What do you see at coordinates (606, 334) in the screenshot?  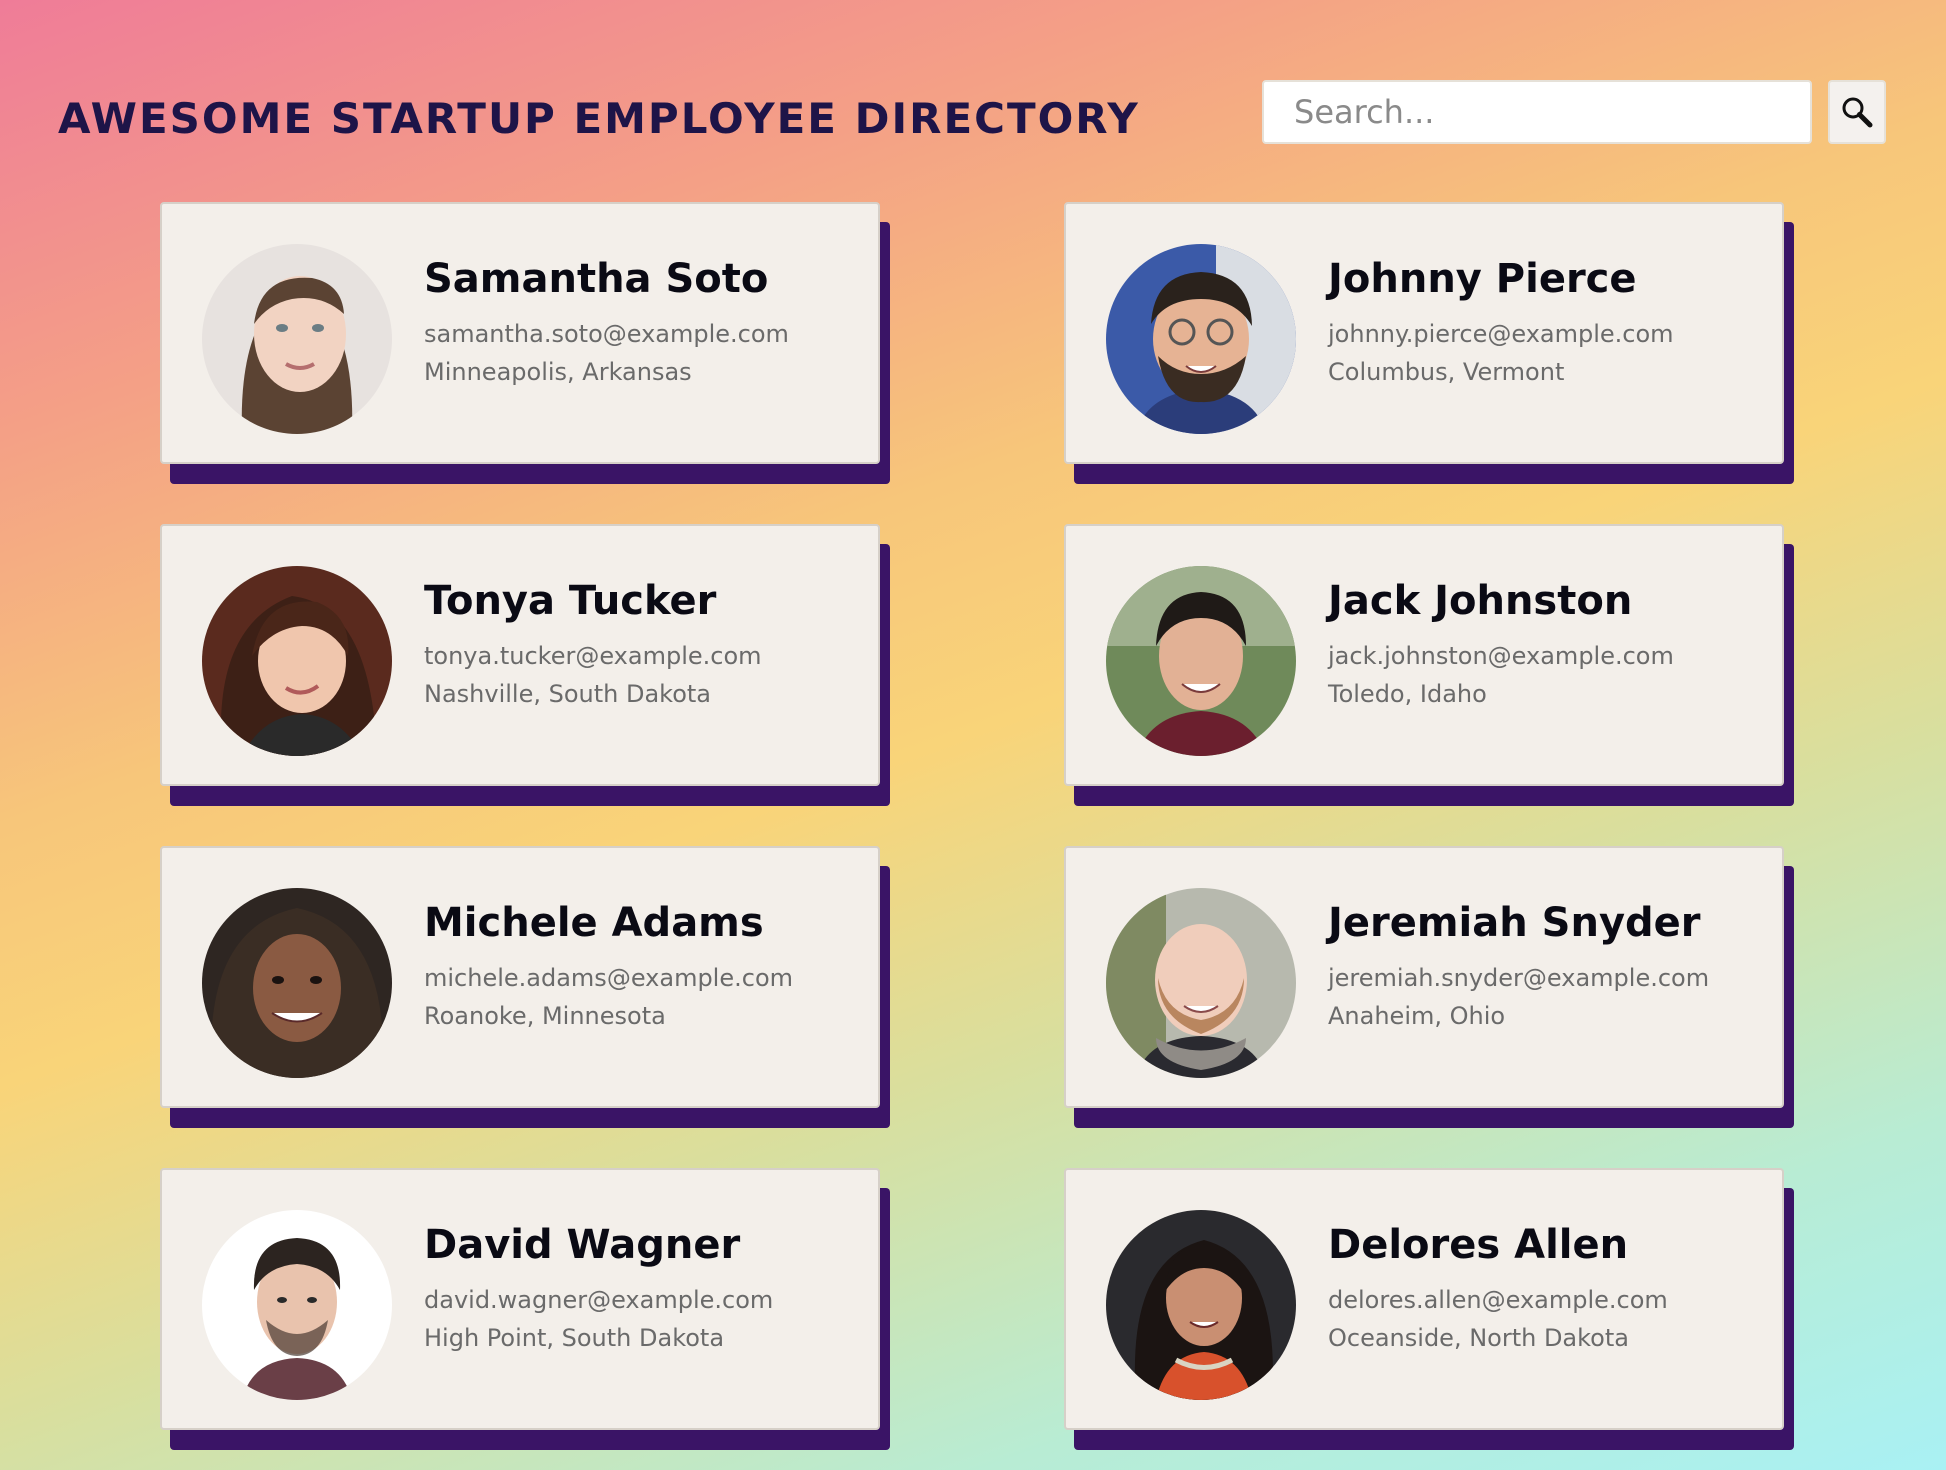 I see `employee-email: samantha.soto@example.com` at bounding box center [606, 334].